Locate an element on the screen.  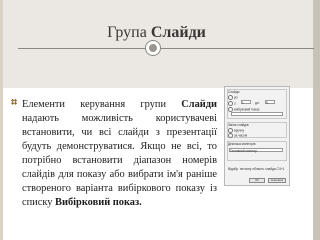
group-label: Слайди is located at coordinates (234, 92).